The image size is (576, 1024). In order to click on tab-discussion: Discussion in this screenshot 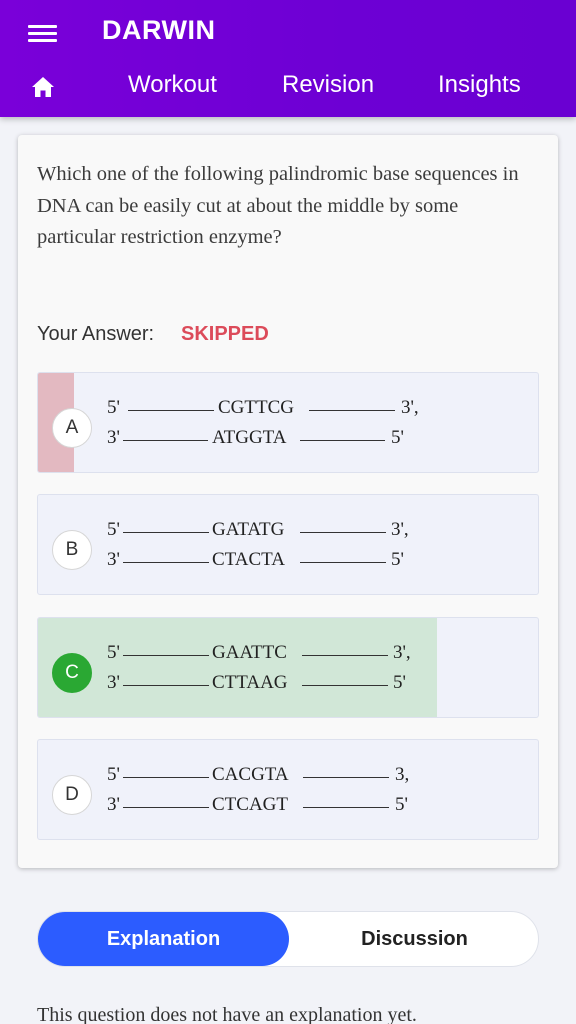, I will do `click(414, 939)`.